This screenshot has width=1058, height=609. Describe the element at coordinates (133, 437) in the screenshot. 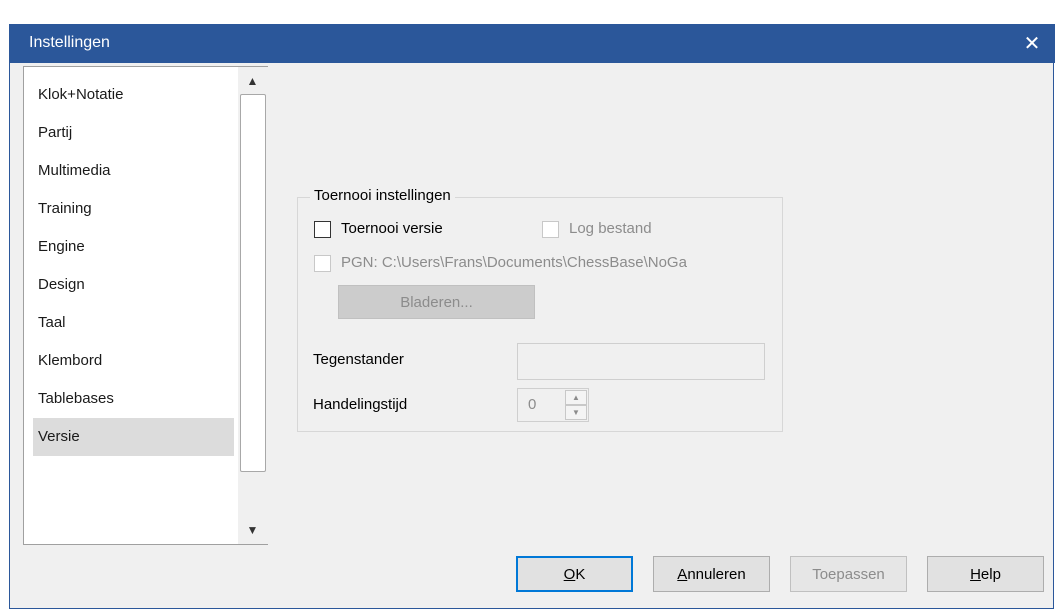

I see `sidebar-item-versie: Versie` at that location.